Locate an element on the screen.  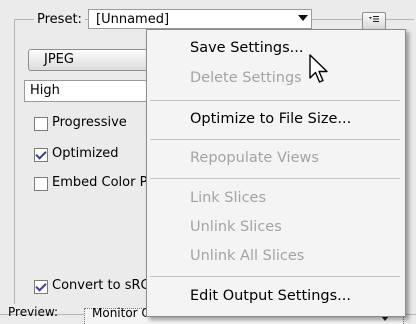
optimized-checkbox is located at coordinates (41, 155).